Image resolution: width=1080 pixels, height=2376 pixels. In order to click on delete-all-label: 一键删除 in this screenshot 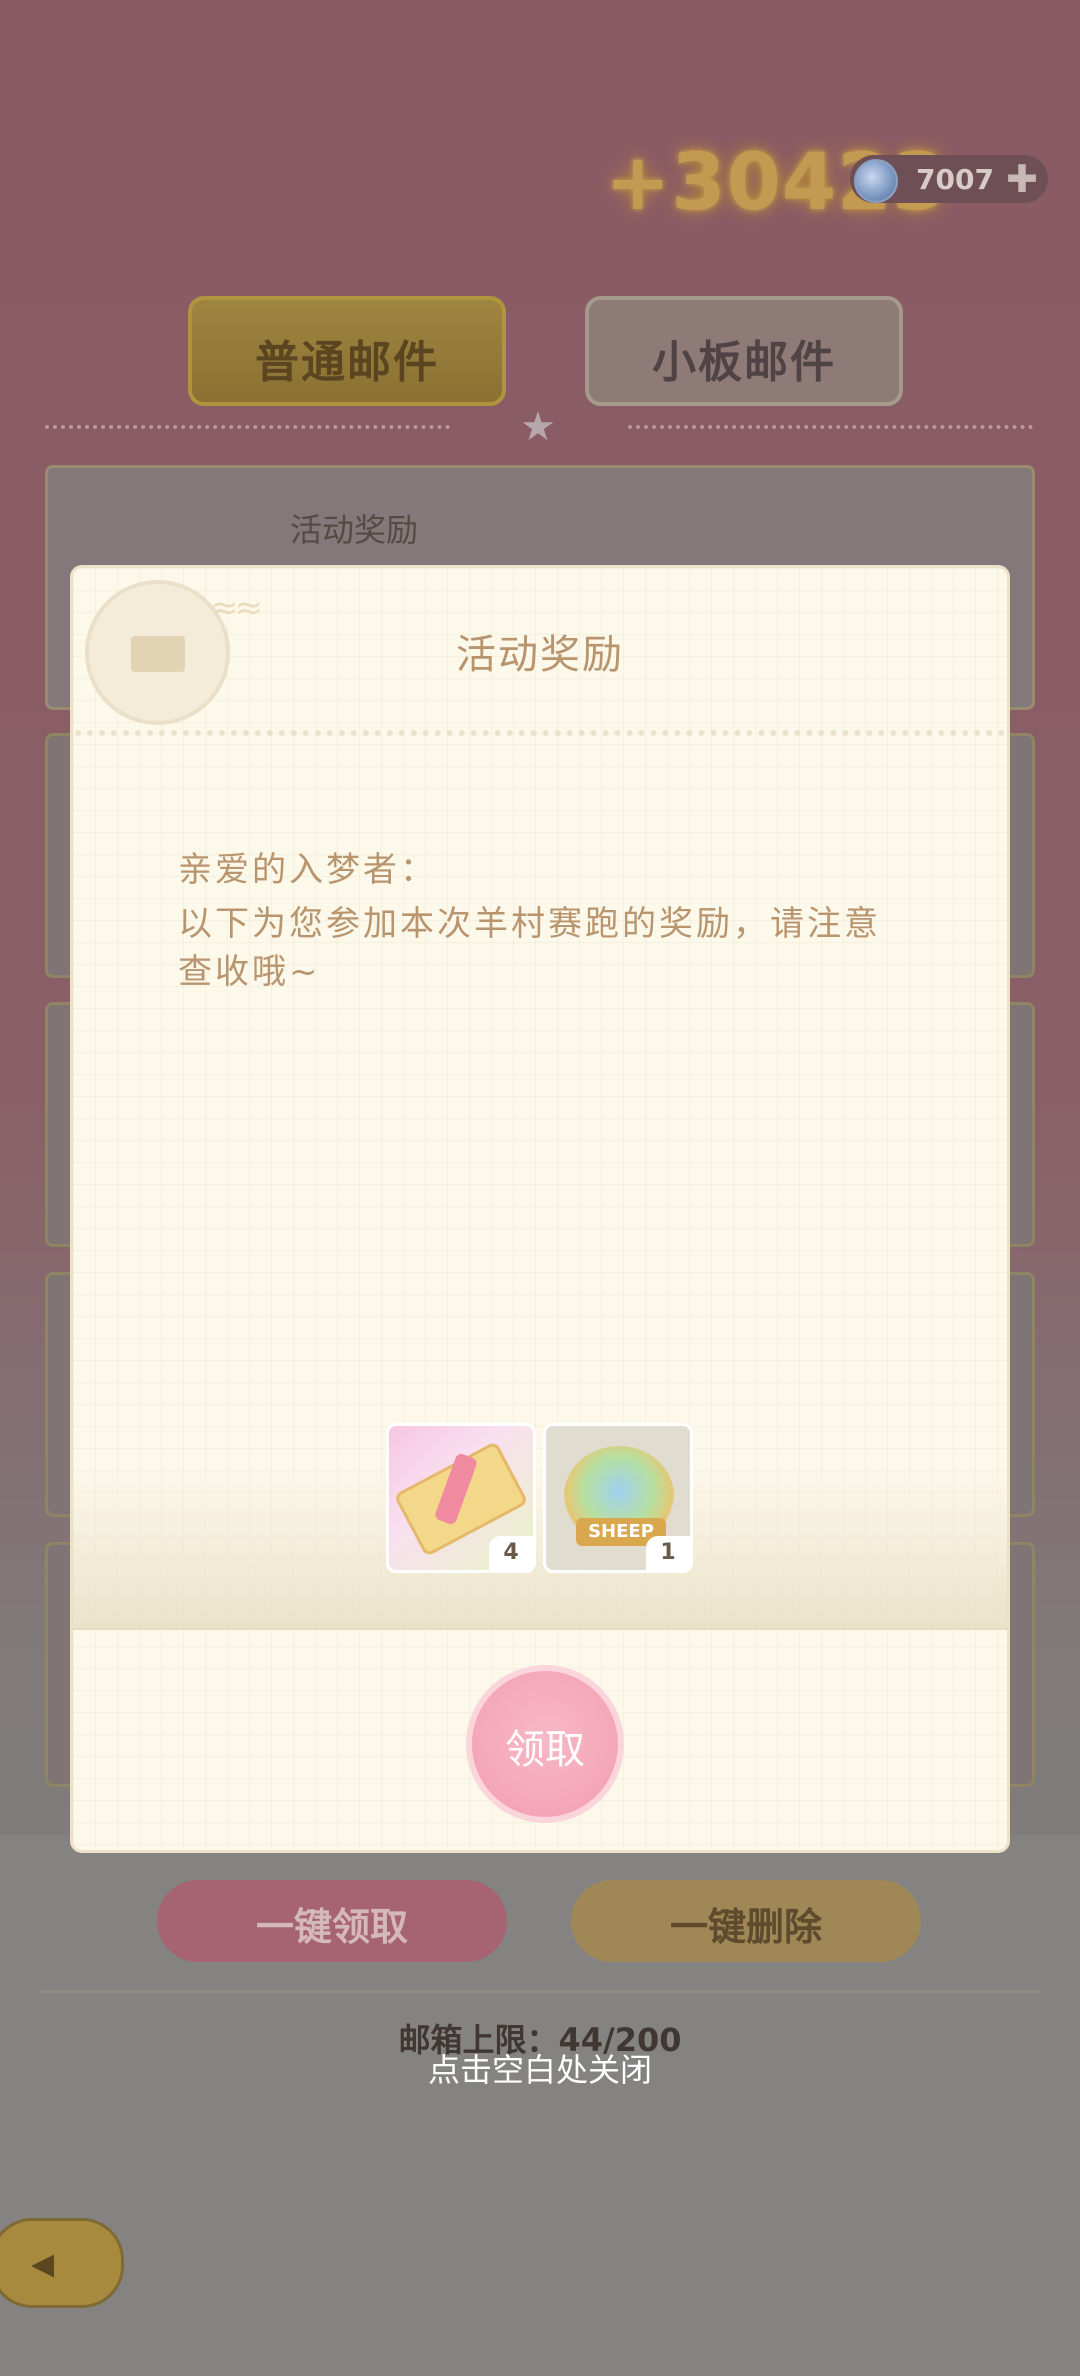, I will do `click(745, 1927)`.